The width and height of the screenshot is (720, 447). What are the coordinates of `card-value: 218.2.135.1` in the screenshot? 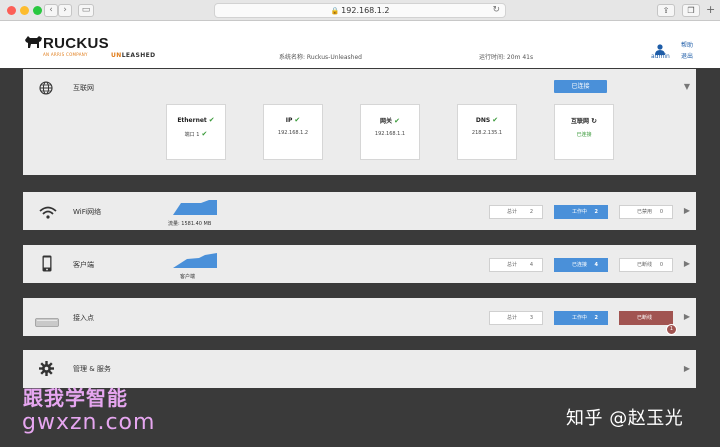 It's located at (487, 133).